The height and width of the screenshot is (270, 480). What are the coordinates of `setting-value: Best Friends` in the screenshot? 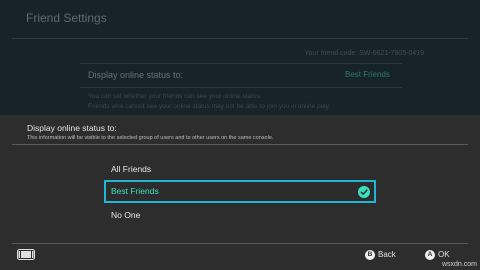 It's located at (367, 74).